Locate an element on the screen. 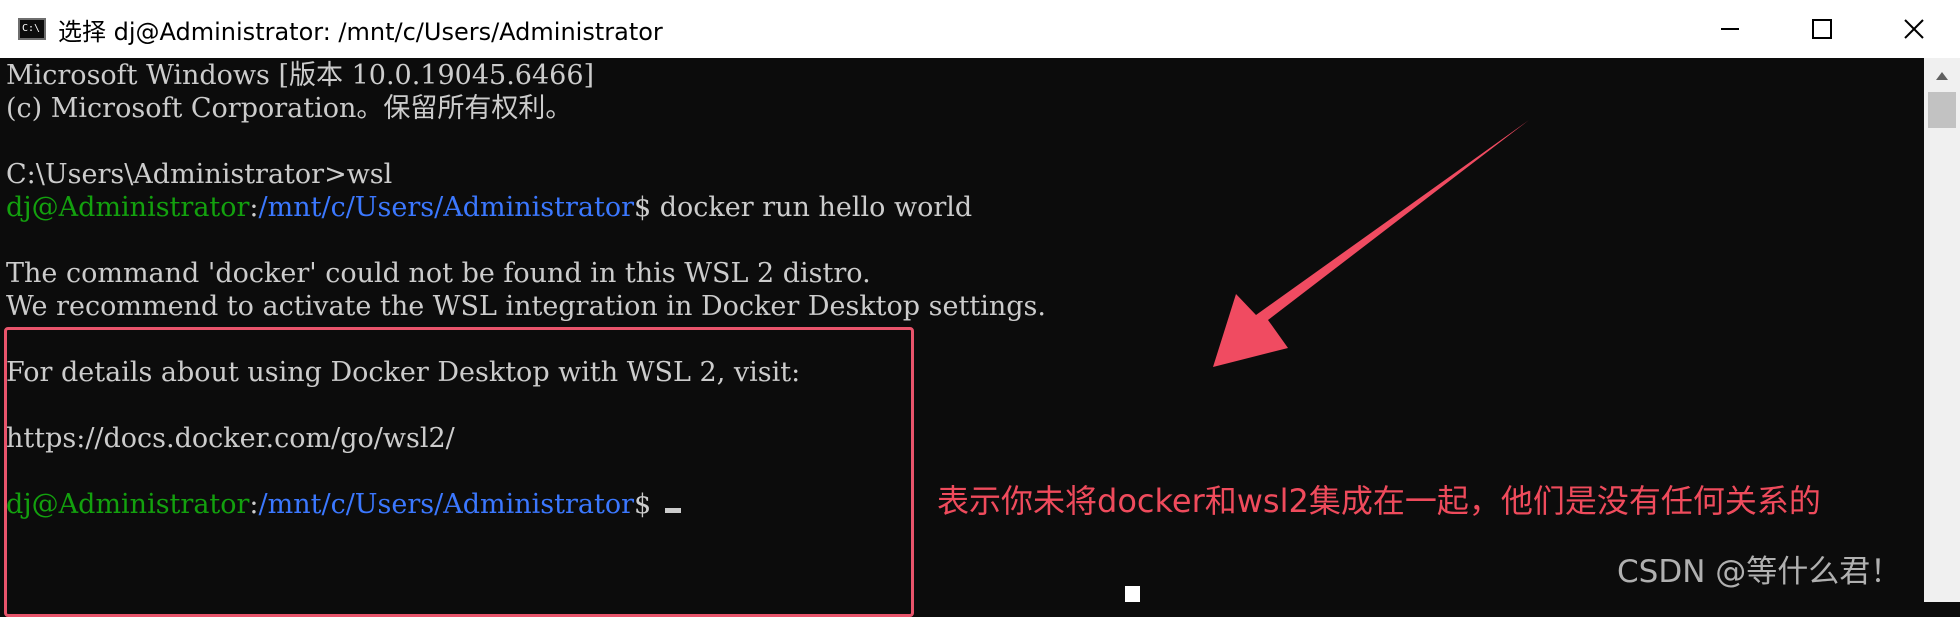 The width and height of the screenshot is (1960, 617). vertical-scrollbar is located at coordinates (1942, 330).